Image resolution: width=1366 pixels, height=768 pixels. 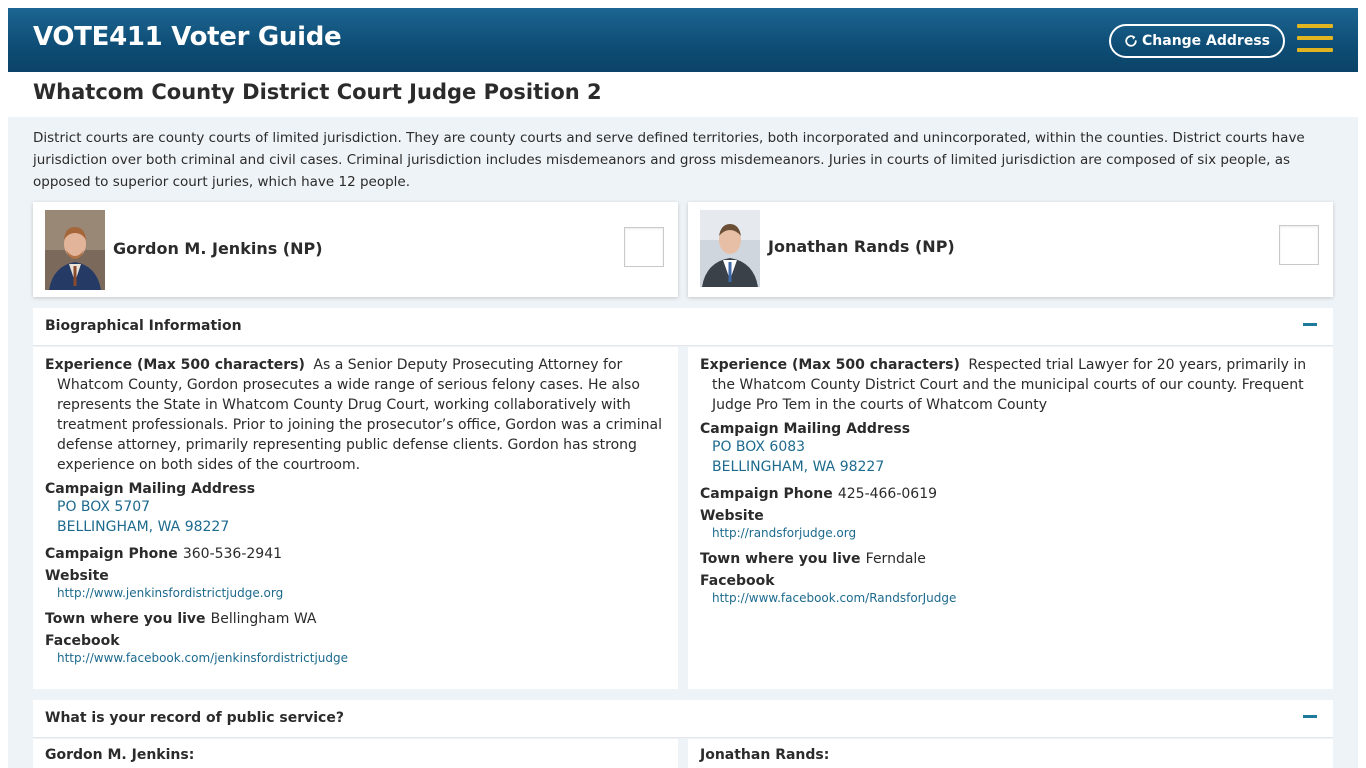 I want to click on phone-block: Campaign Phone 425-466-0619, so click(x=1009, y=492).